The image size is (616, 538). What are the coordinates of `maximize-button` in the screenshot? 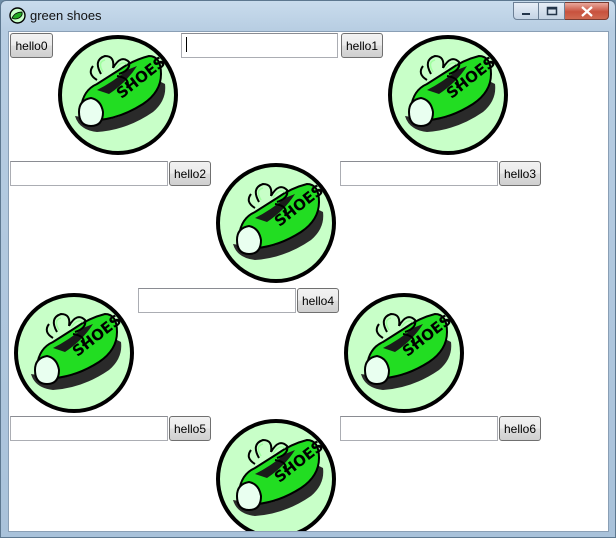 It's located at (552, 11).